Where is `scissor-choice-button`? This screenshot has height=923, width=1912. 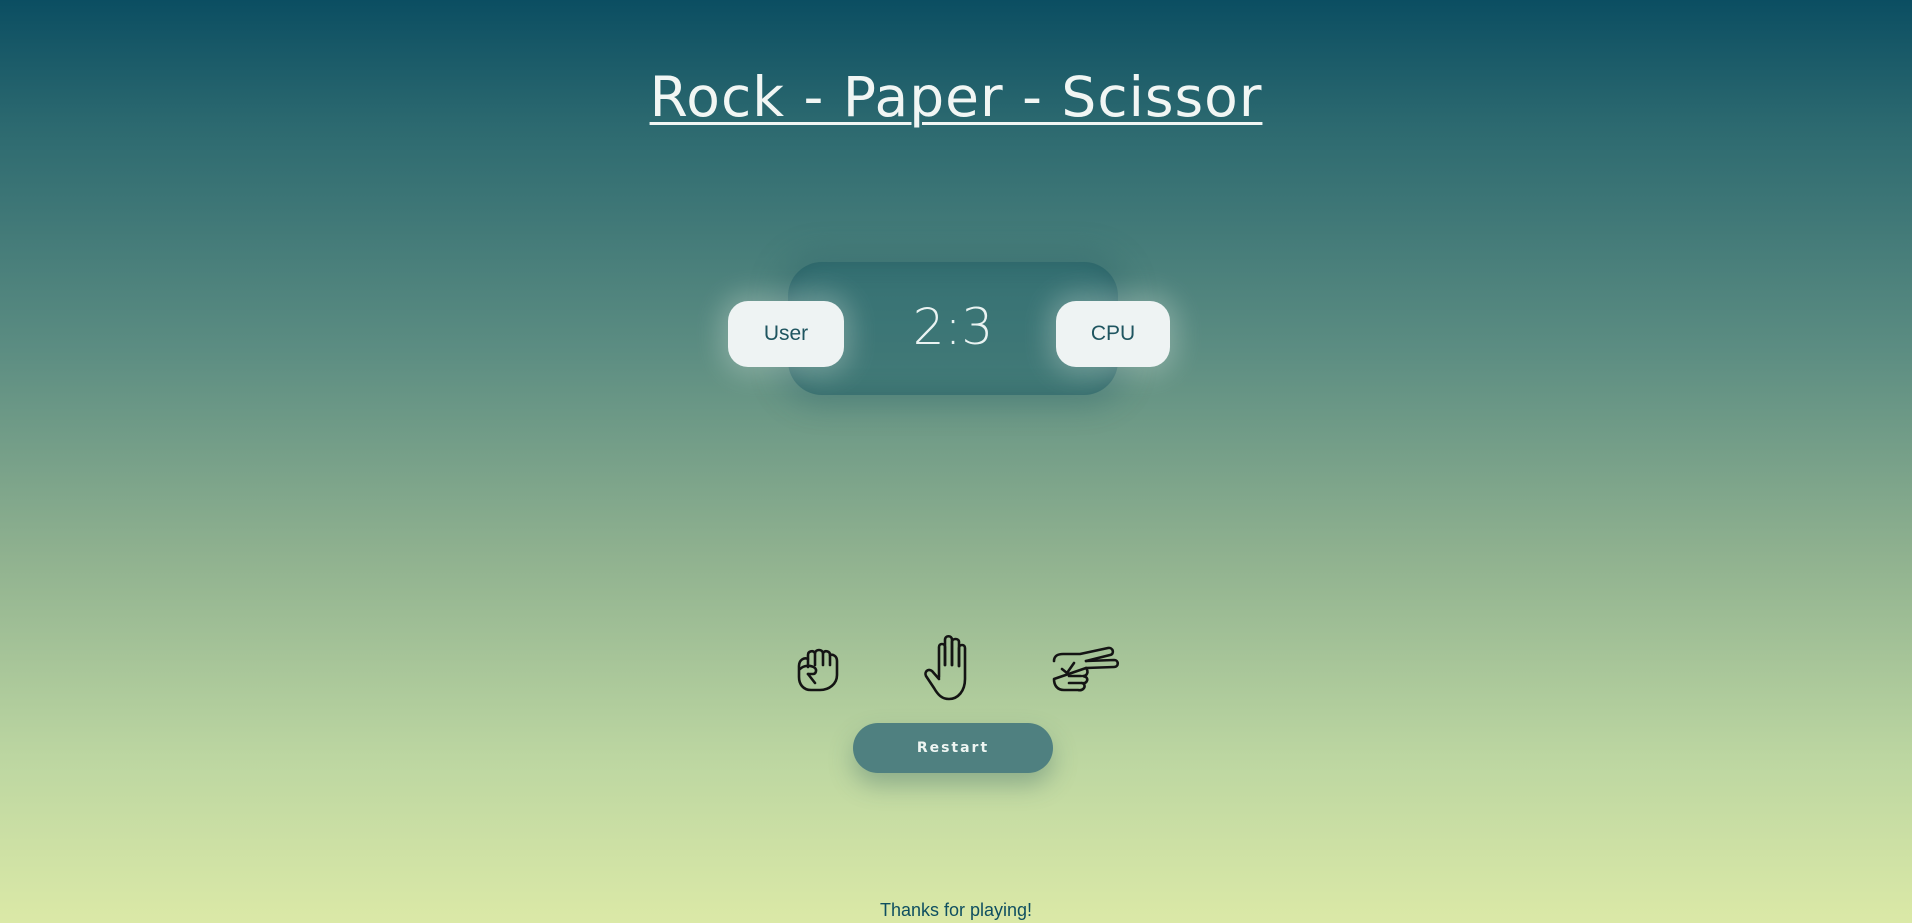 scissor-choice-button is located at coordinates (1085, 668).